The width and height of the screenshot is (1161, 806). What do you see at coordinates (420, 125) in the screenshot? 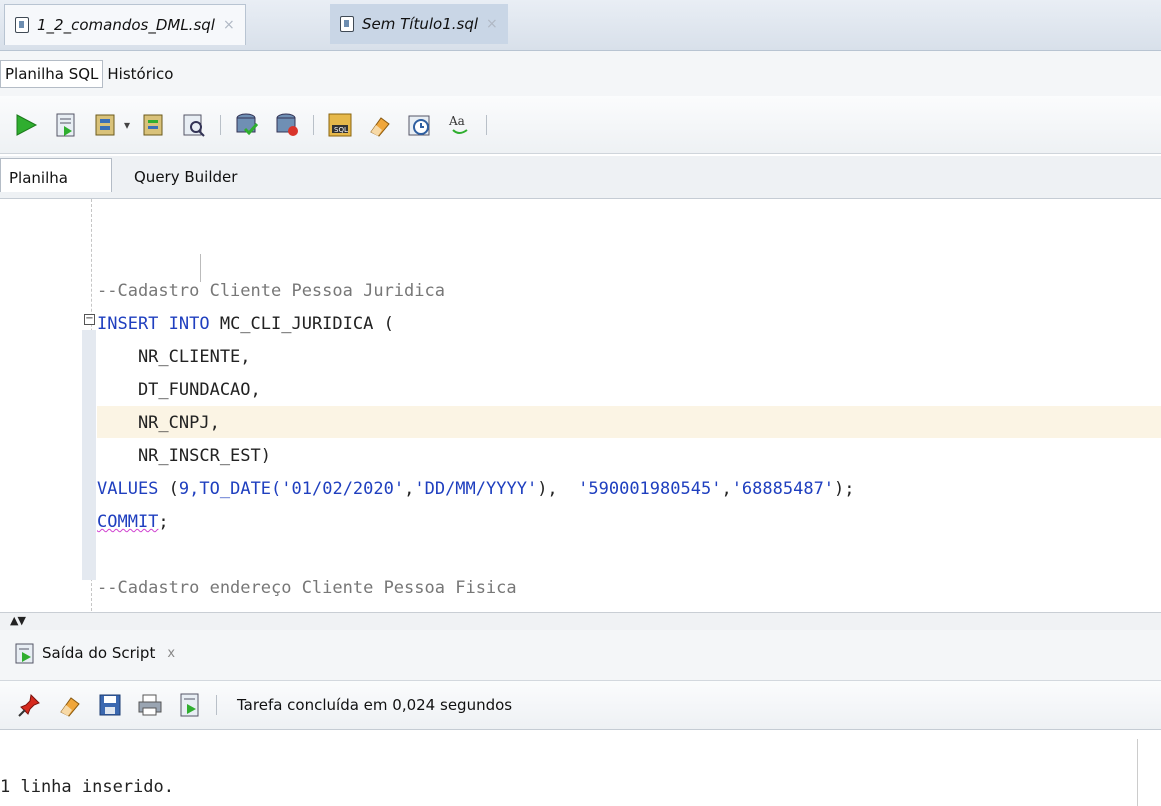
I see `sql-history-icon` at bounding box center [420, 125].